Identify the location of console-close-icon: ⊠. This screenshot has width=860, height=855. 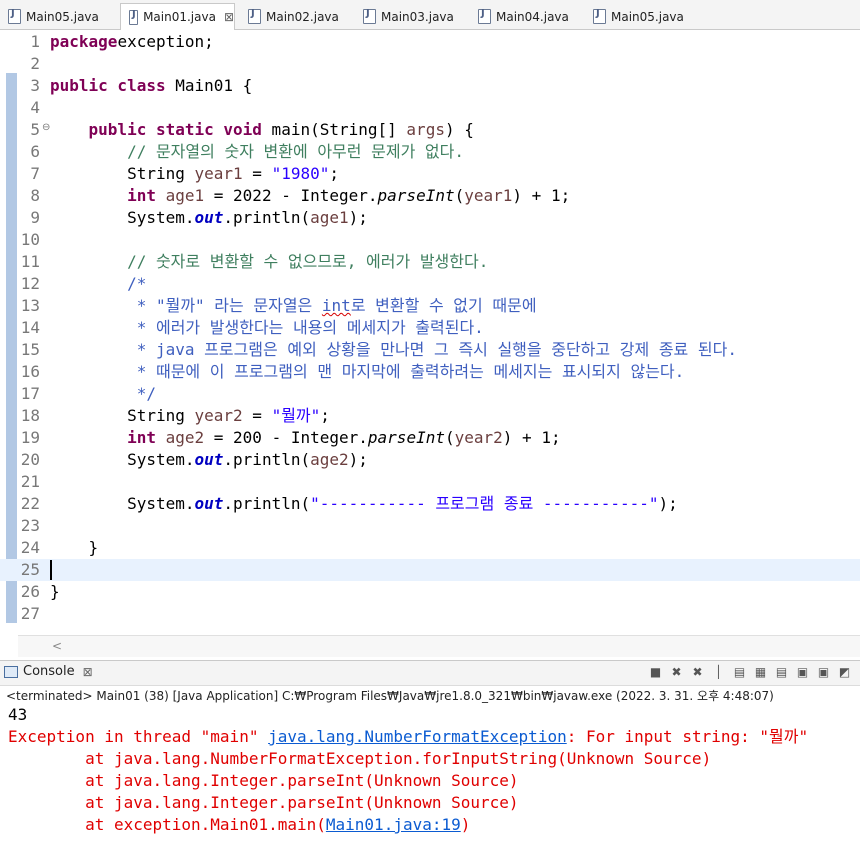
(88, 672).